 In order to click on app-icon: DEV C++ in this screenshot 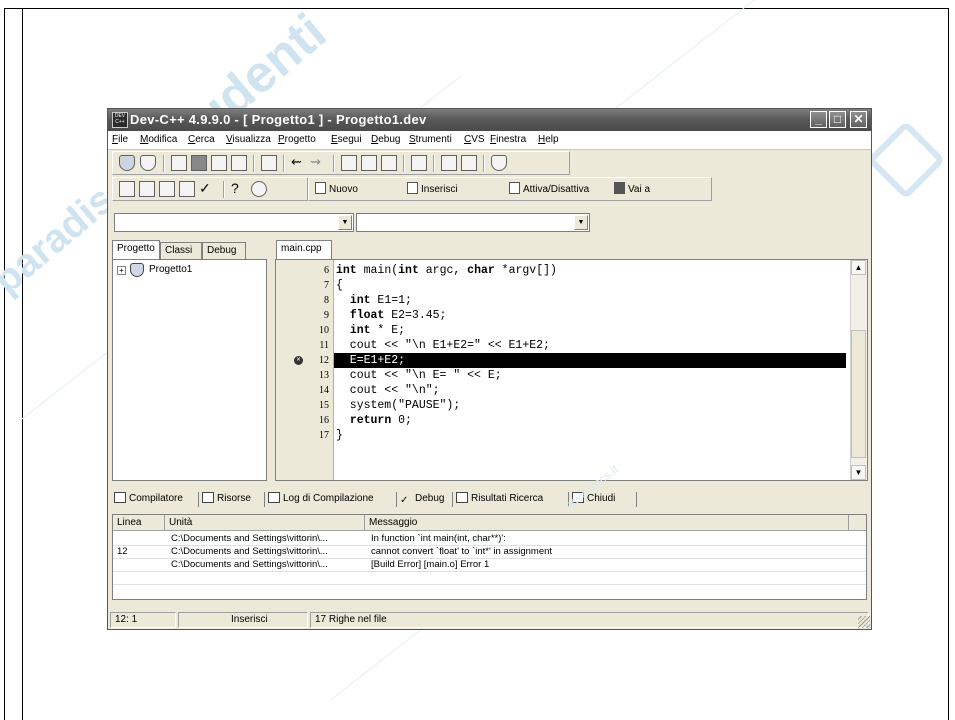, I will do `click(120, 120)`.